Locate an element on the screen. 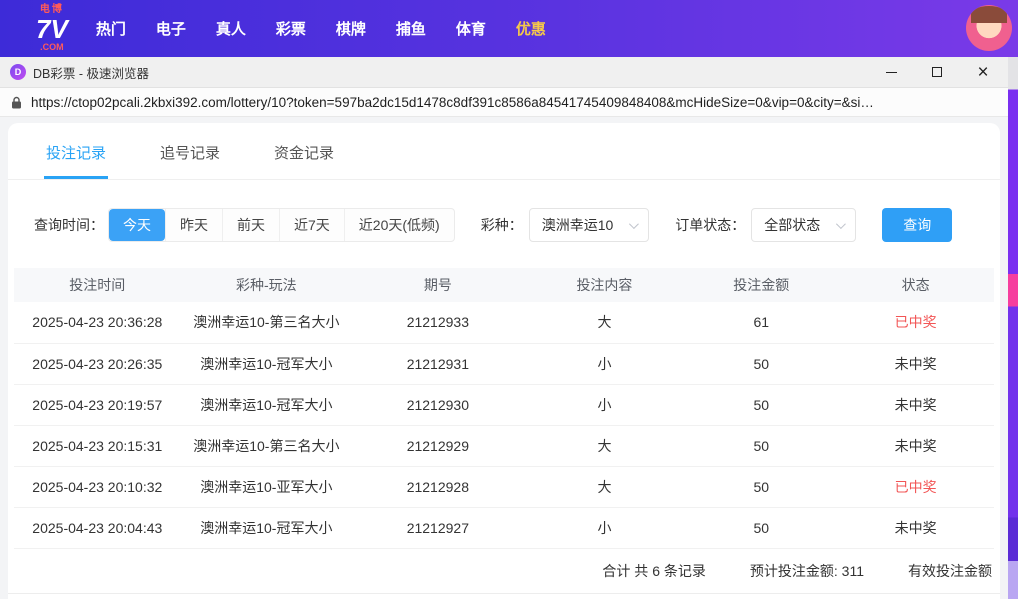 This screenshot has height=599, width=1018. cell-time: 2025-04-23 20:19:57 is located at coordinates (97, 405).